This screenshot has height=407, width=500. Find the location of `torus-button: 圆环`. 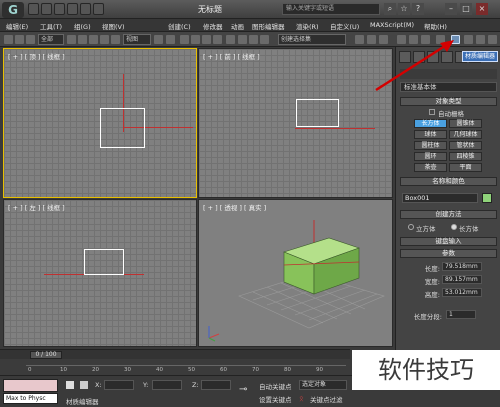

torus-button: 圆环 is located at coordinates (430, 156).